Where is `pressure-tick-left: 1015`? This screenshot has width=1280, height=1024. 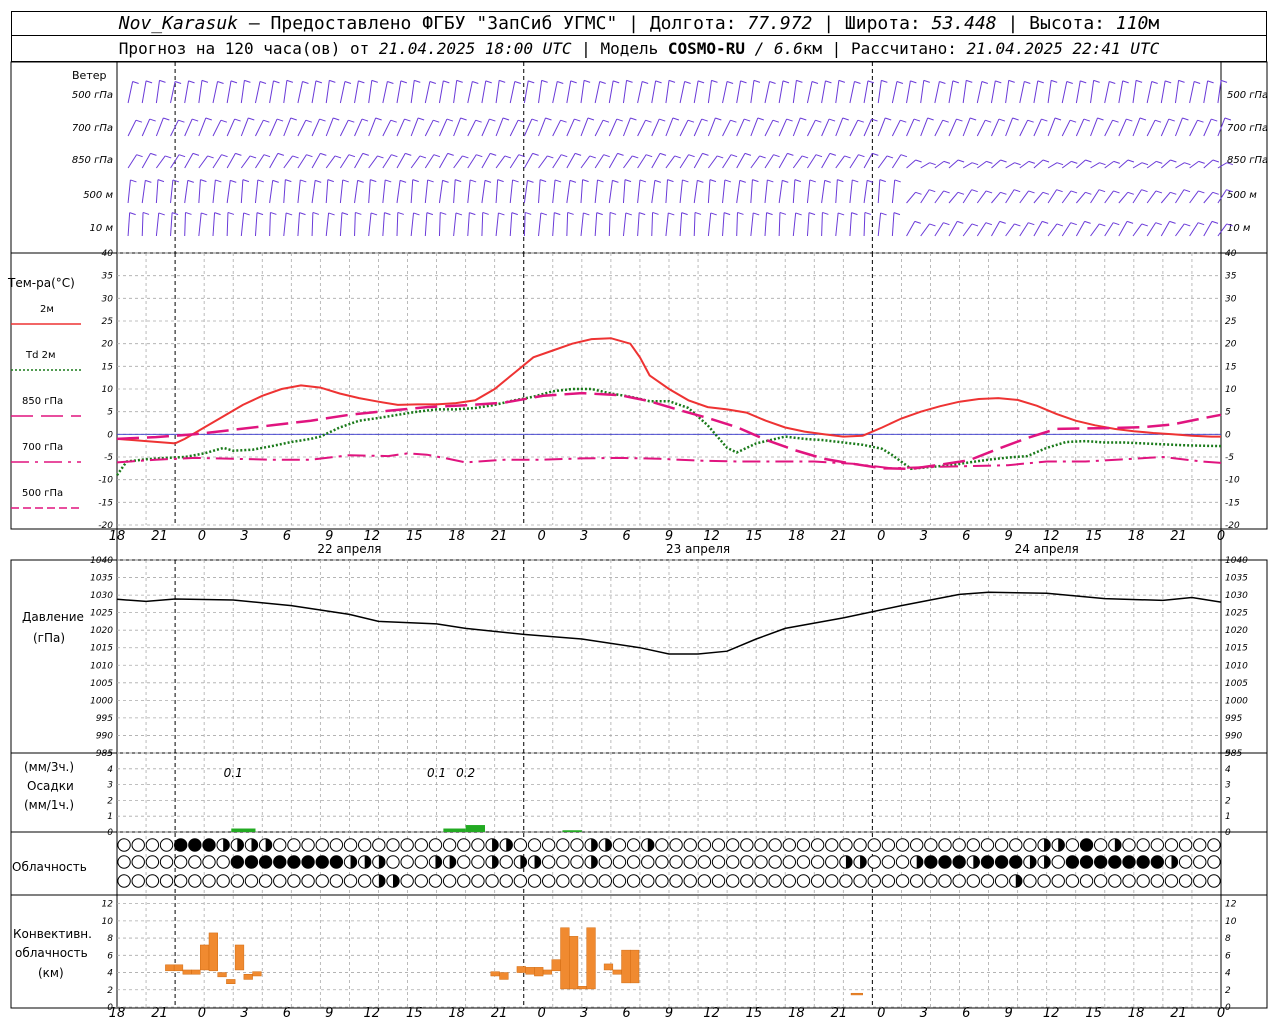 pressure-tick-left: 1015 is located at coordinates (101, 649).